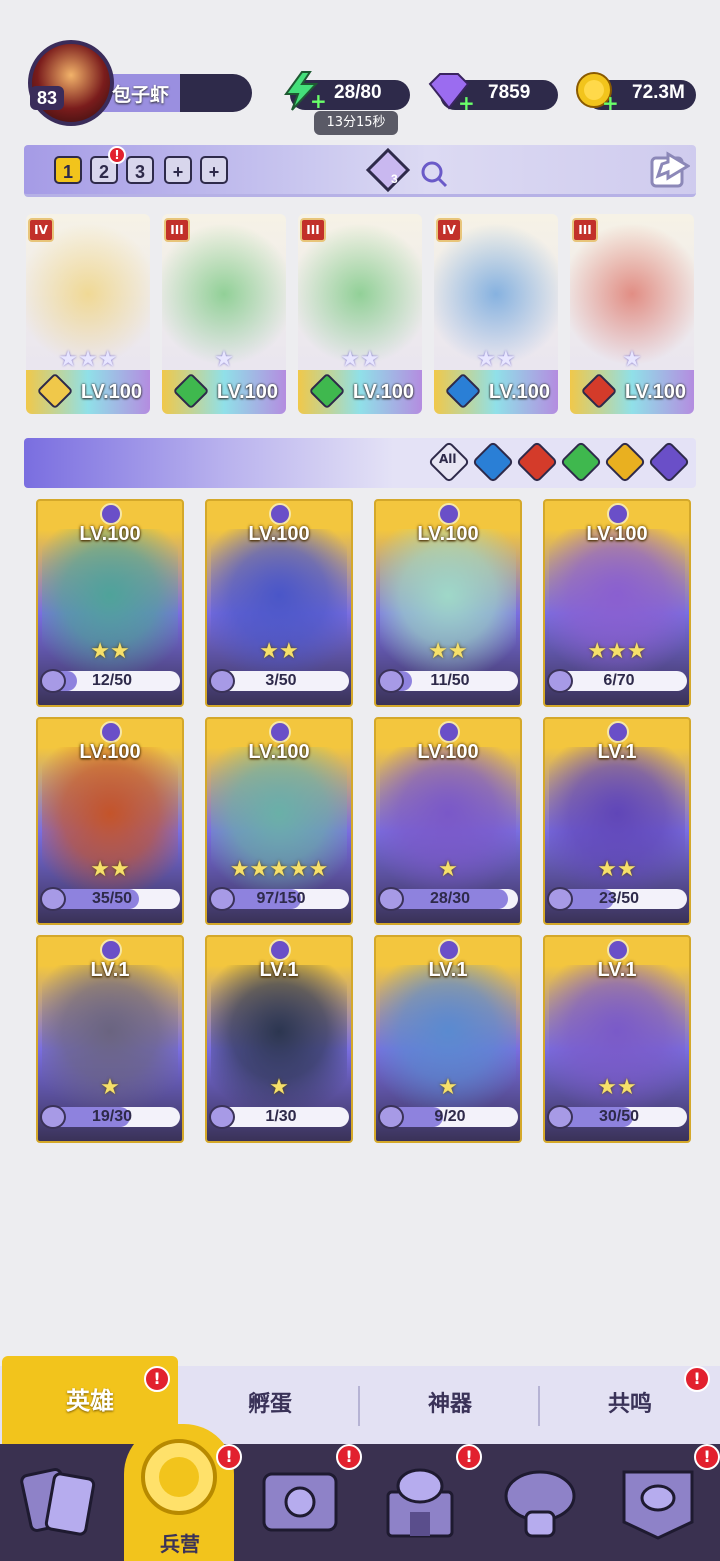 This screenshot has width=720, height=1561. What do you see at coordinates (110, 821) in the screenshot?
I see `hero-card: LV.100 ★★ 35/50` at bounding box center [110, 821].